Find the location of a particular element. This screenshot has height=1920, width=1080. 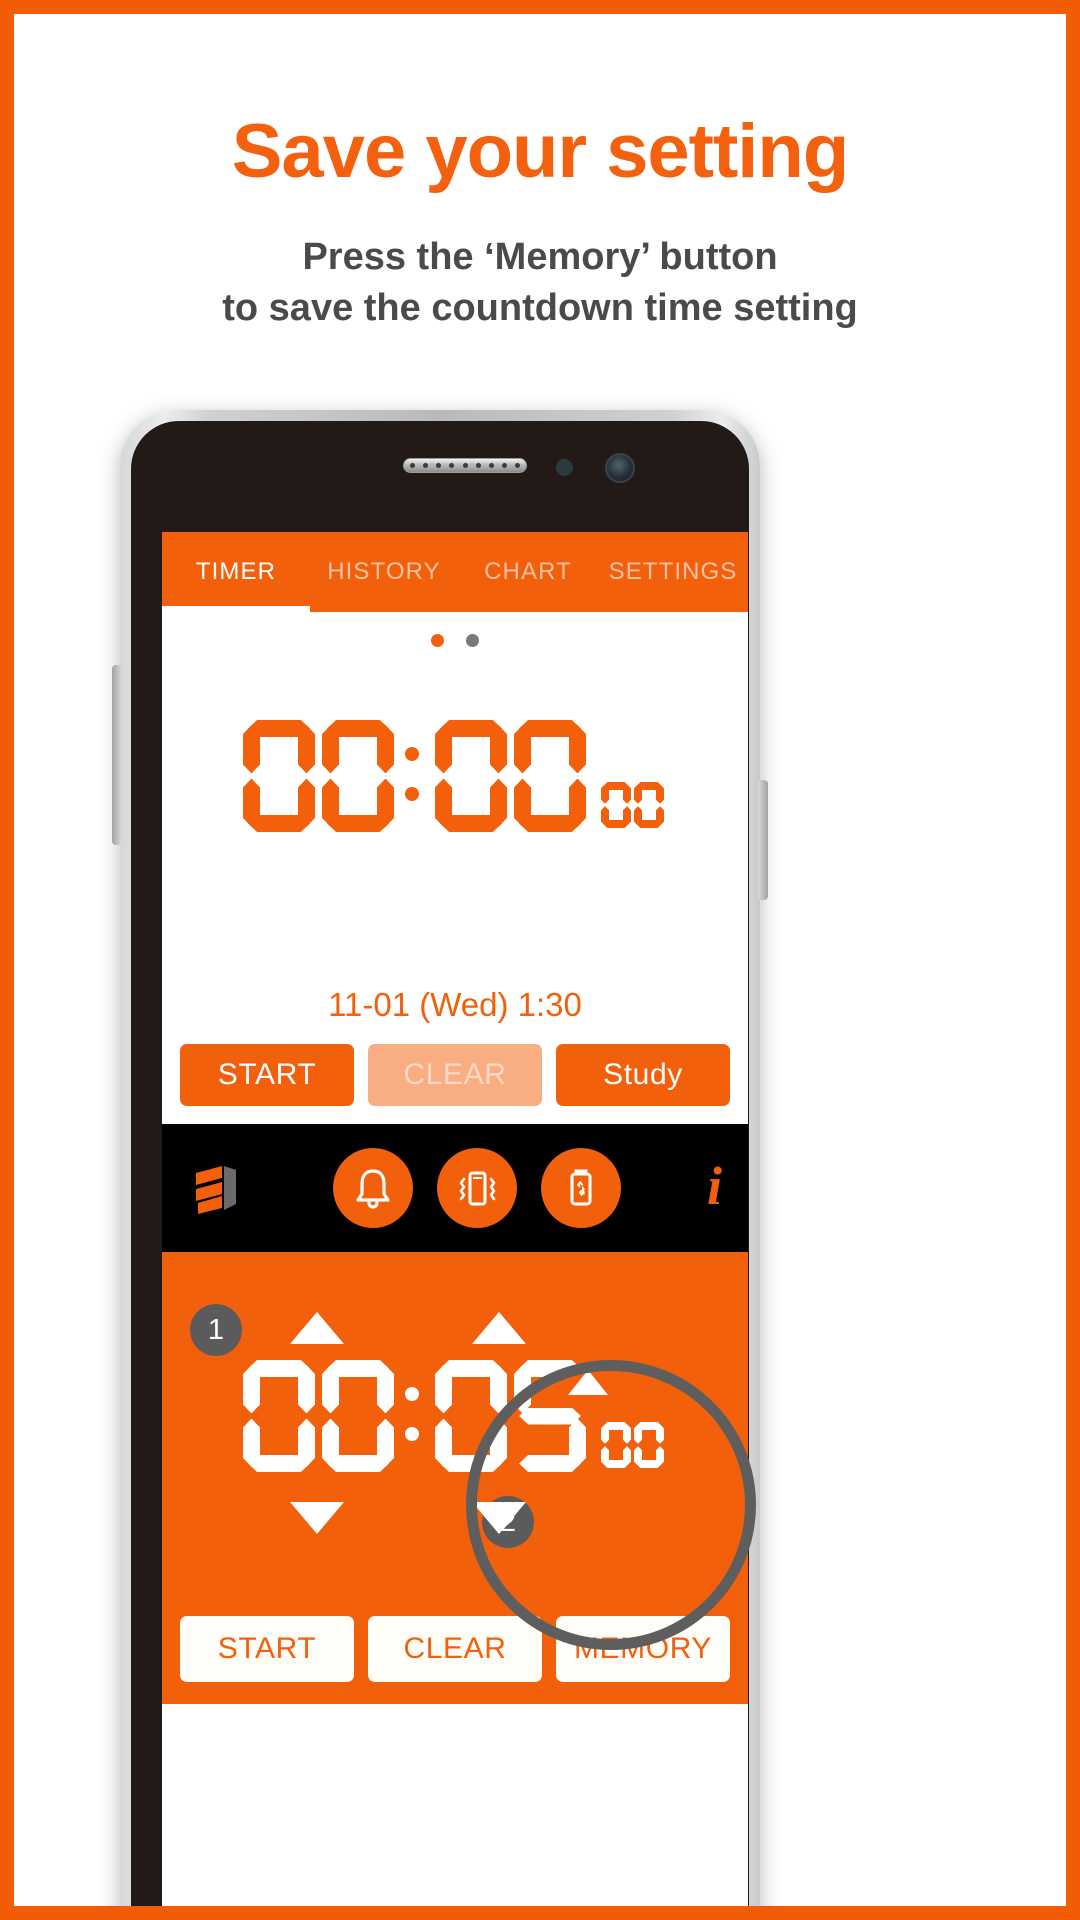

info-icon: i is located at coordinates (714, 1188).